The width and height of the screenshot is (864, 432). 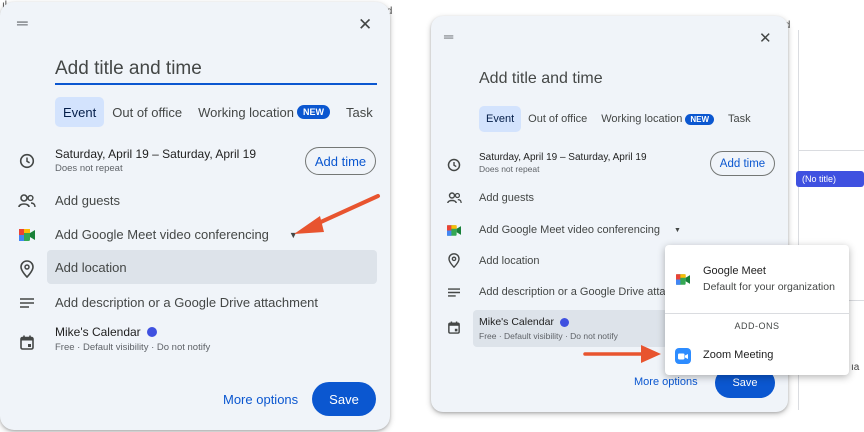 What do you see at coordinates (855, 367) in the screenshot?
I see `background-text-fragment: ıa` at bounding box center [855, 367].